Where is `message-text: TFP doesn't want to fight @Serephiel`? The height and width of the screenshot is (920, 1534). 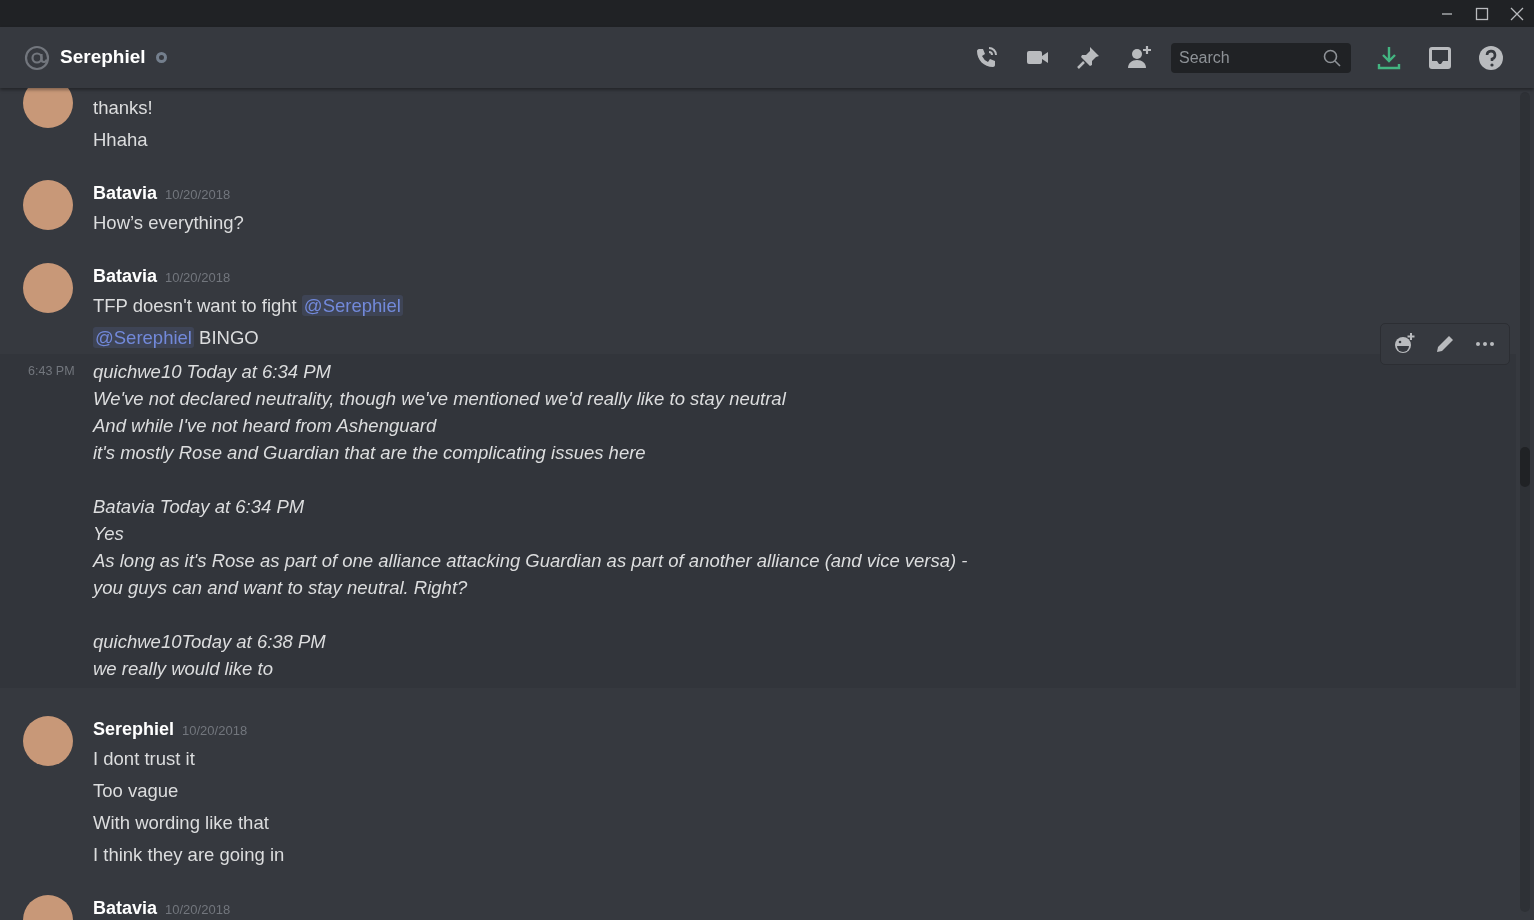
message-text: TFP doesn't want to fight @Serephiel is located at coordinates (248, 306).